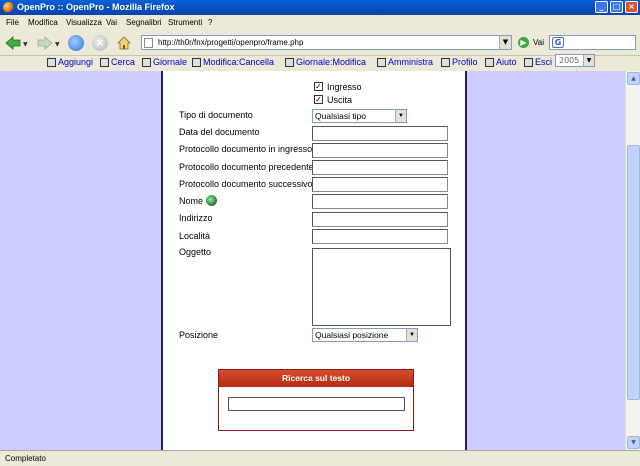 This screenshot has width=640, height=466. What do you see at coordinates (185, 22) in the screenshot?
I see `menu-strumenti: Strumenti` at bounding box center [185, 22].